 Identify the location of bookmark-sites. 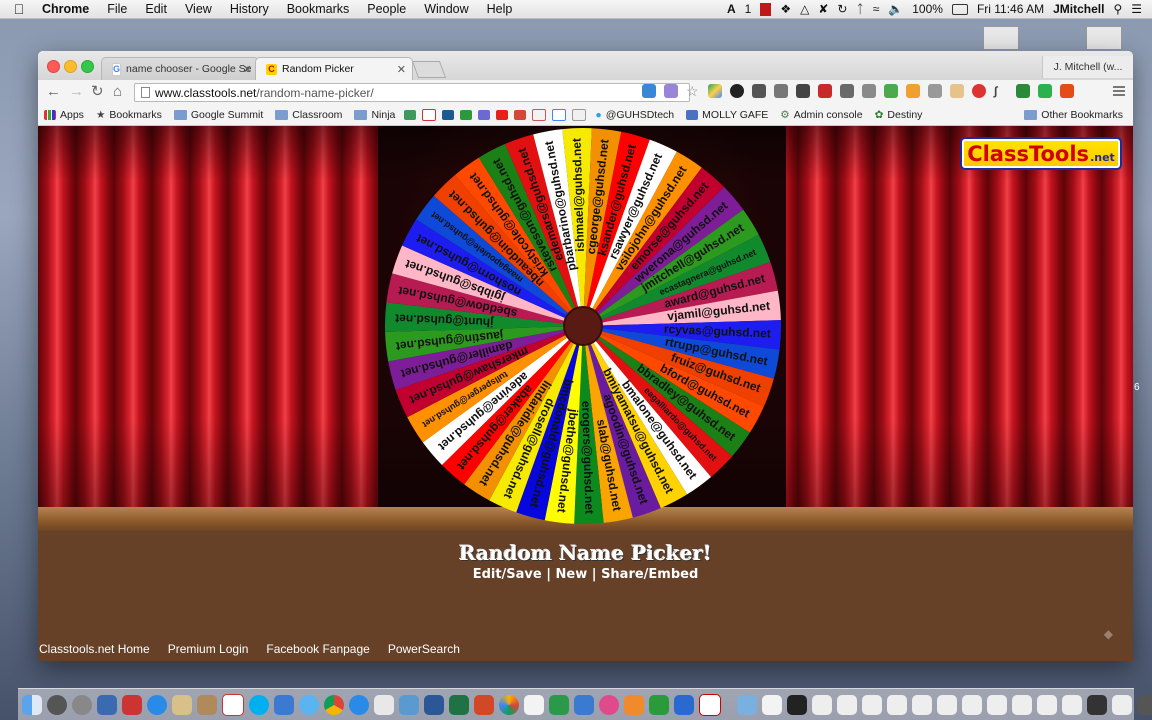
(484, 115).